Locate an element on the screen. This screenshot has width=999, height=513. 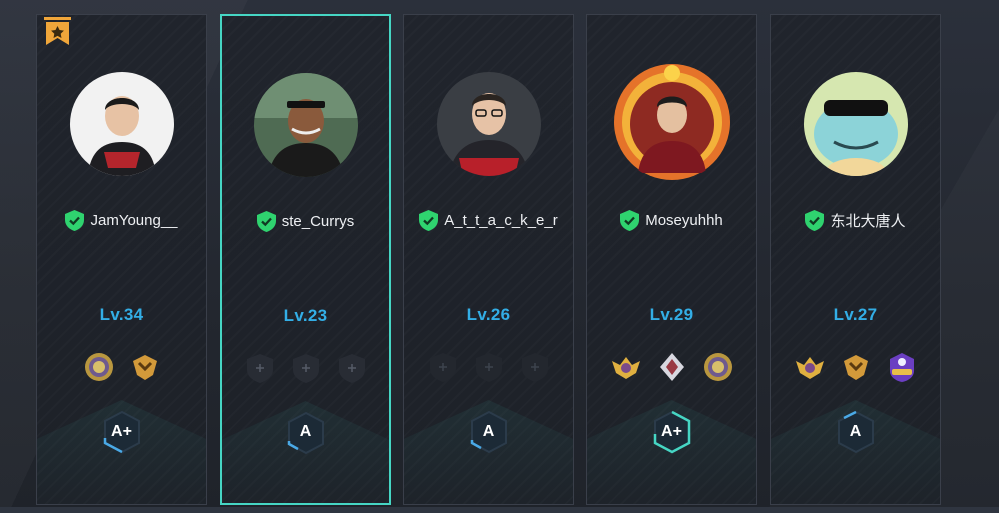
player-name: A_t_t_a_c_k_e_r is located at coordinates (501, 220).